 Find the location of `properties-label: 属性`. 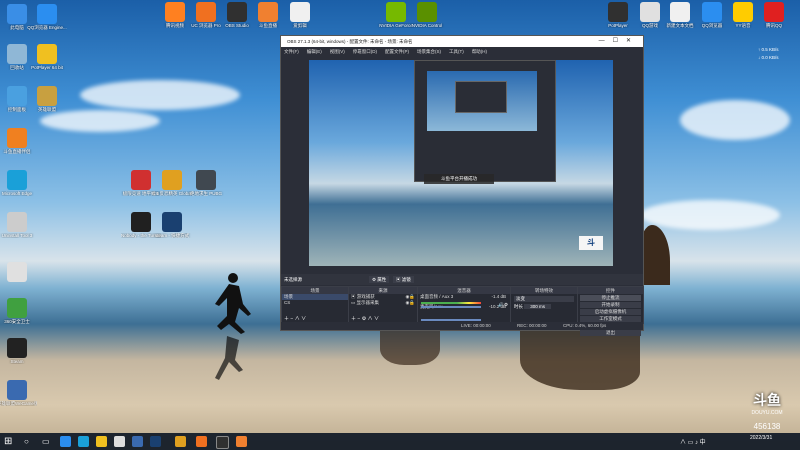

properties-label: 属性 is located at coordinates (382, 279).